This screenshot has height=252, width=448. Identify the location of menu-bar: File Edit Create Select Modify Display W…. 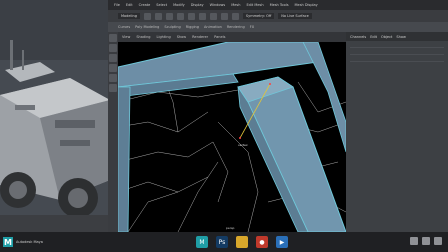
(278, 5).